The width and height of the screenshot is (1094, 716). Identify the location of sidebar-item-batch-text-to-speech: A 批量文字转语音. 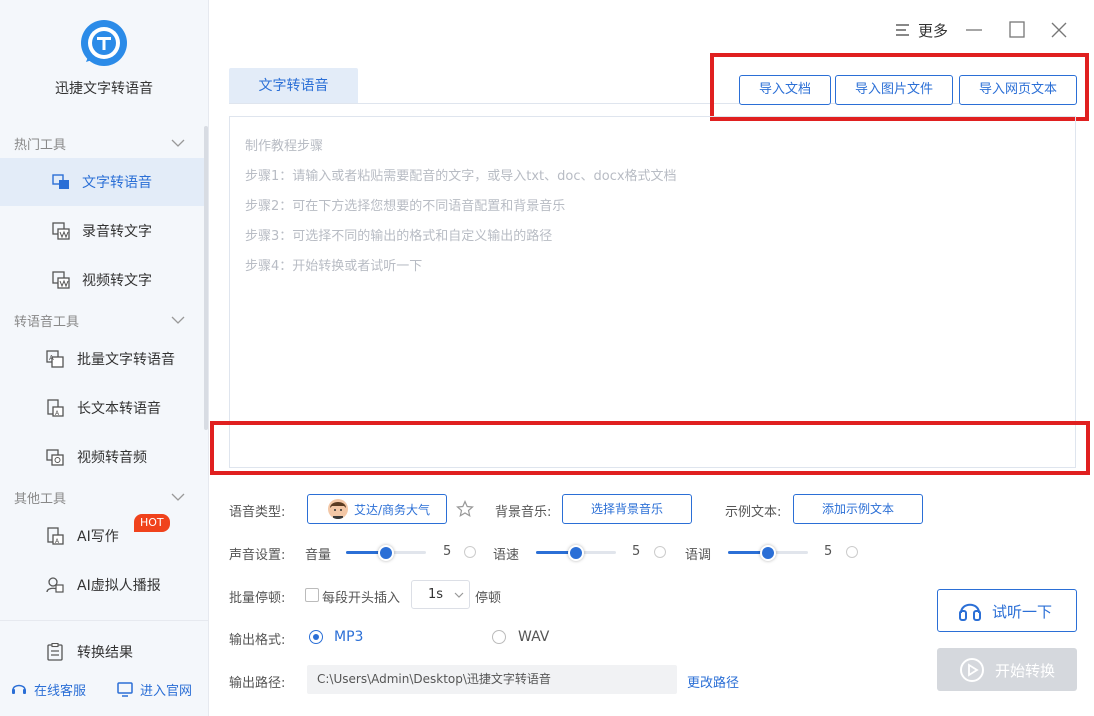
(102, 359).